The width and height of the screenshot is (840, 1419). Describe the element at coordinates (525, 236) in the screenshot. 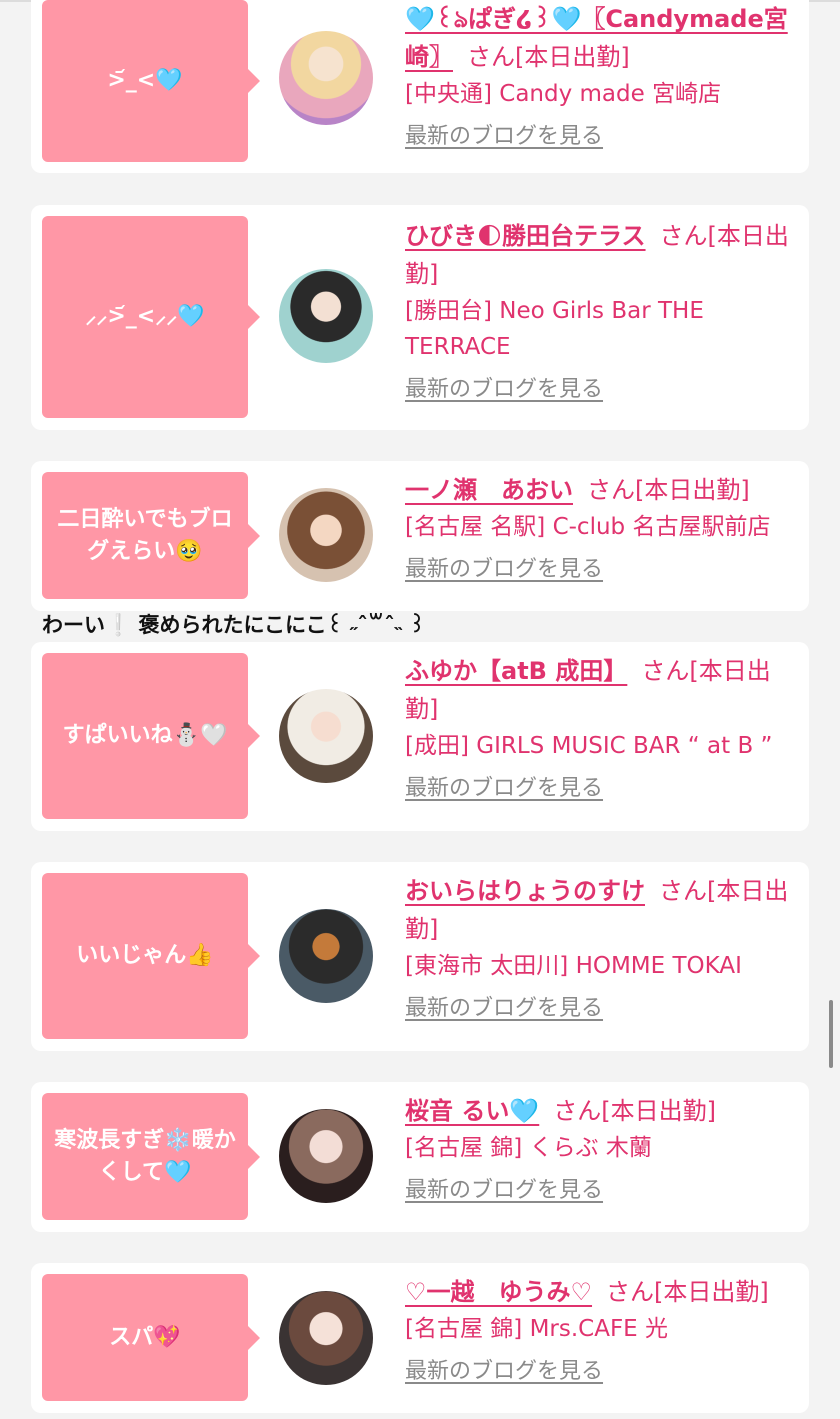

I see `cast-name-link: ひびき🌓勝田台テラス` at that location.